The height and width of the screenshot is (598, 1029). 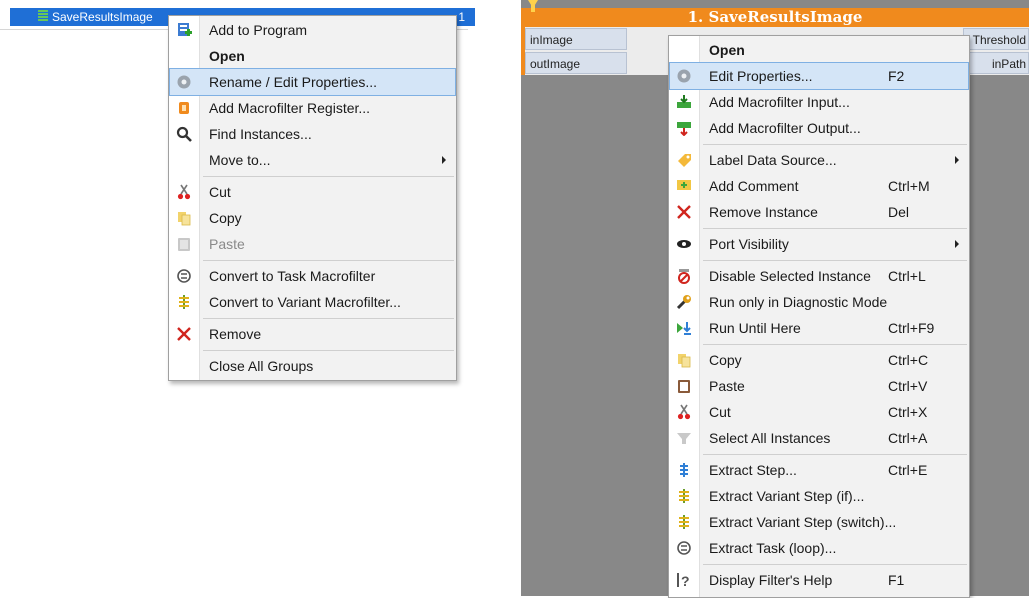 I want to click on menu-item-select-all-instances: Select All Instances Ctrl+A, so click(x=819, y=438).